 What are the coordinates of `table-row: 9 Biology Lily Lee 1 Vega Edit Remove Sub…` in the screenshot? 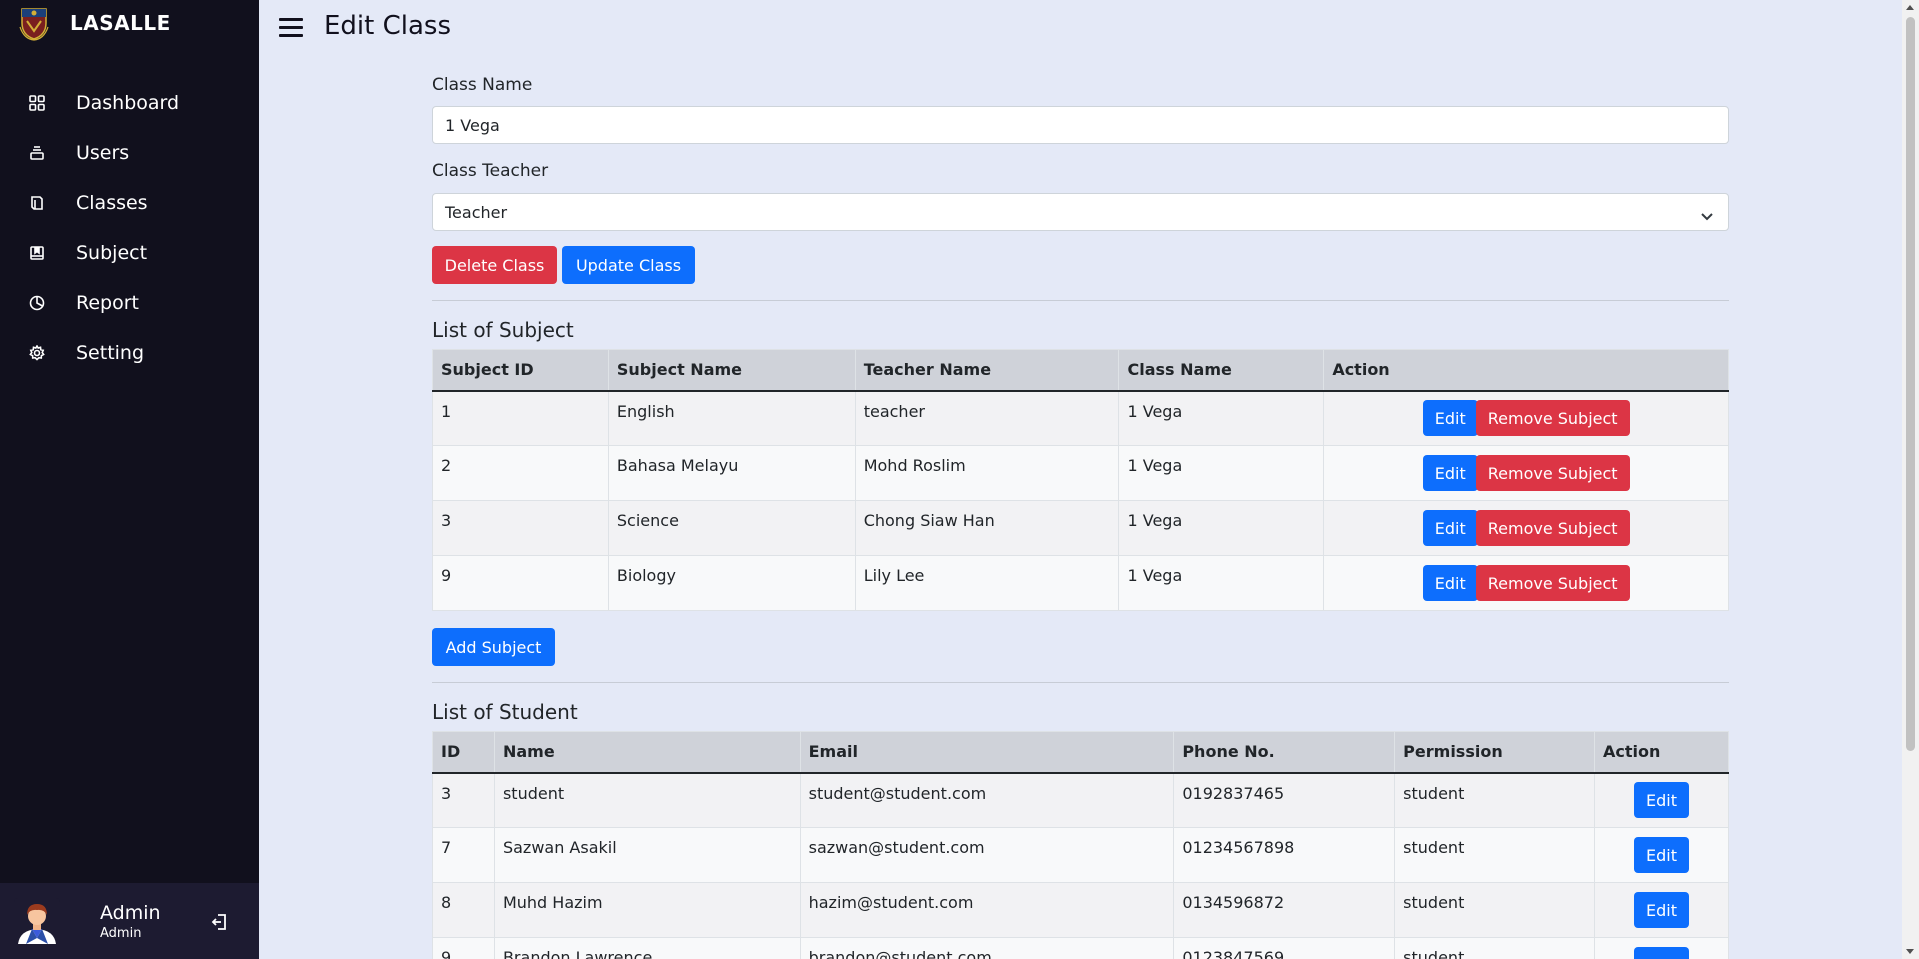 It's located at (1080, 583).